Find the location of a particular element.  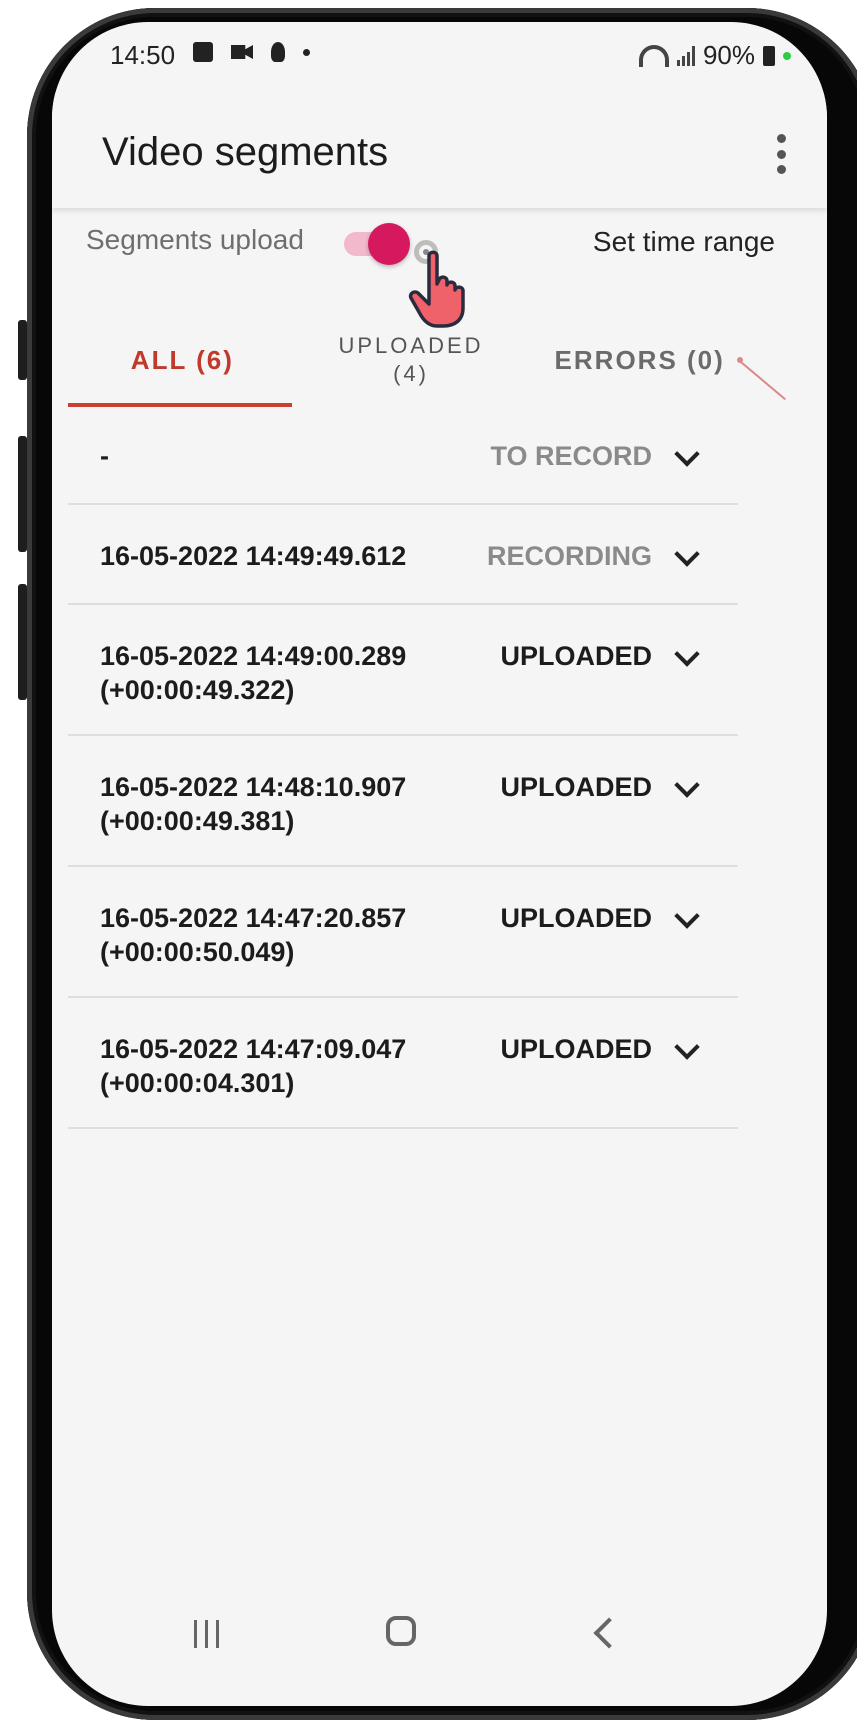

wifi-icon is located at coordinates (653, 55).